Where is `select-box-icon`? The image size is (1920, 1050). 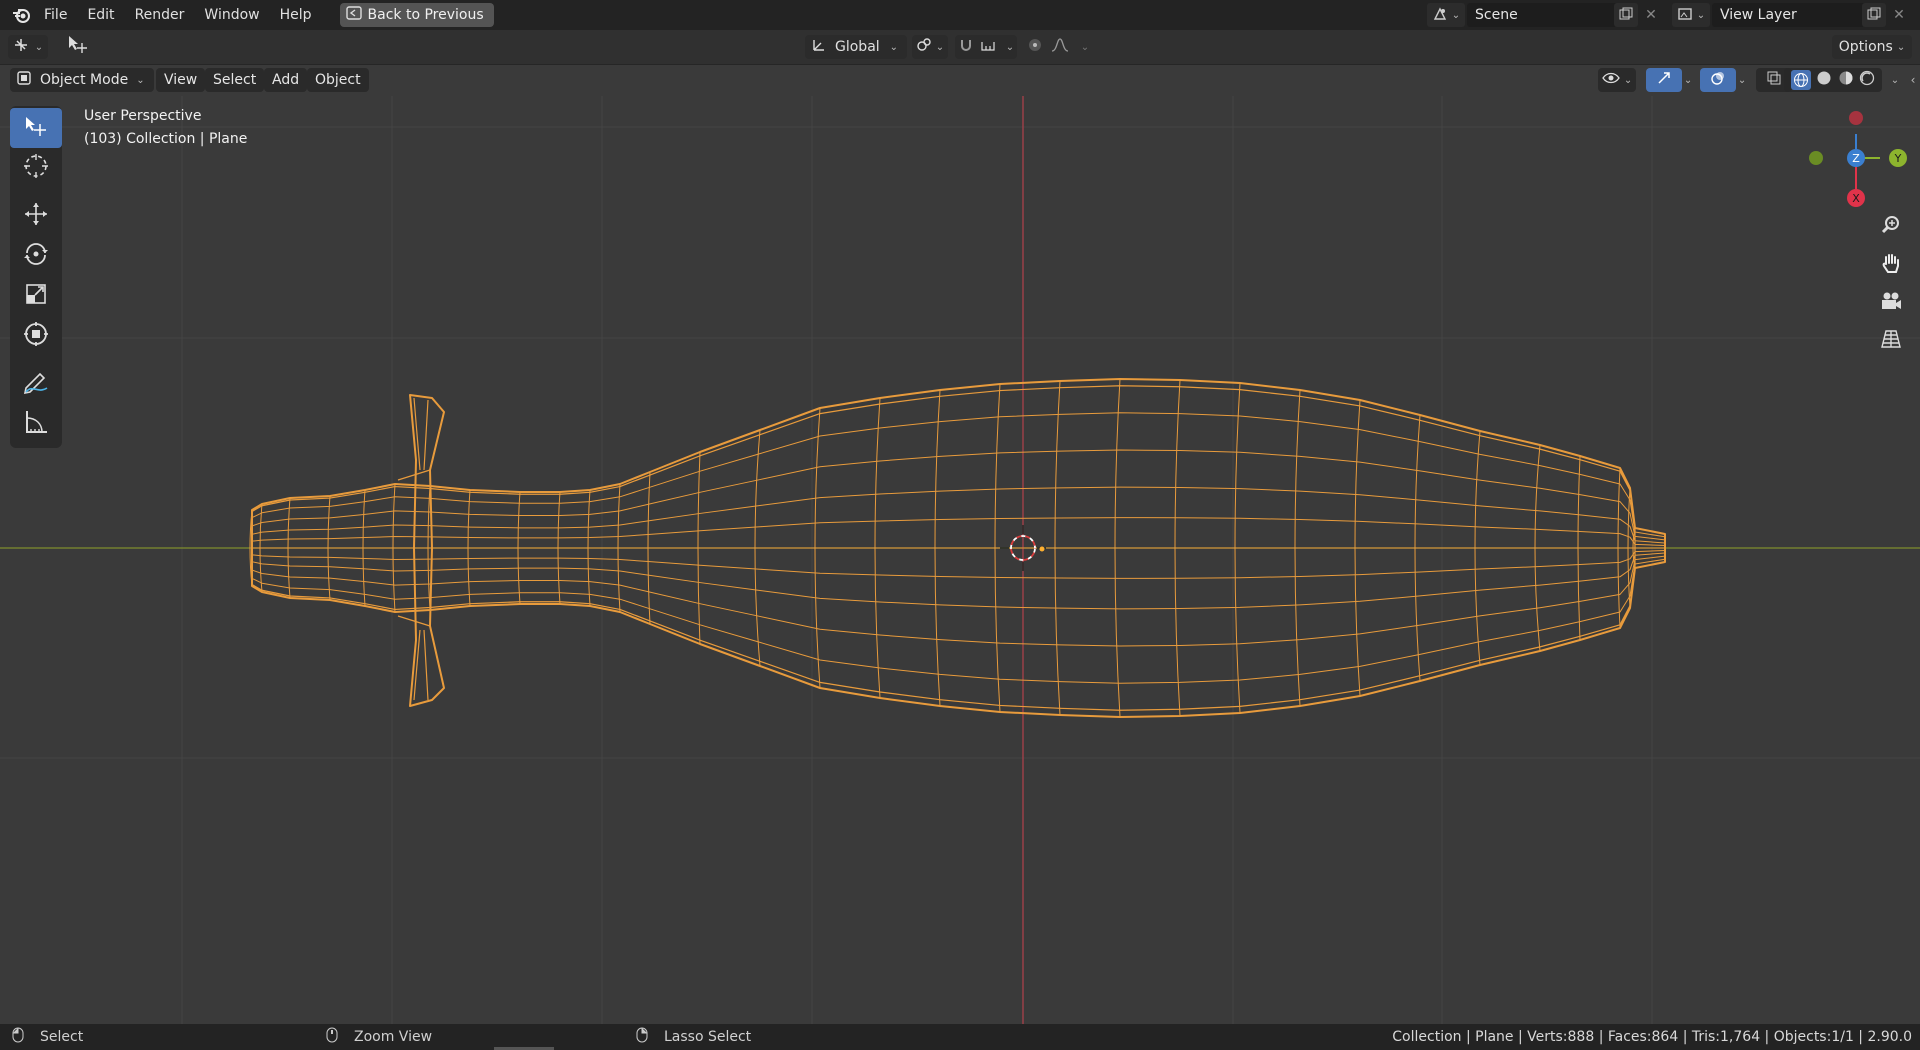
select-box-icon is located at coordinates (36, 128).